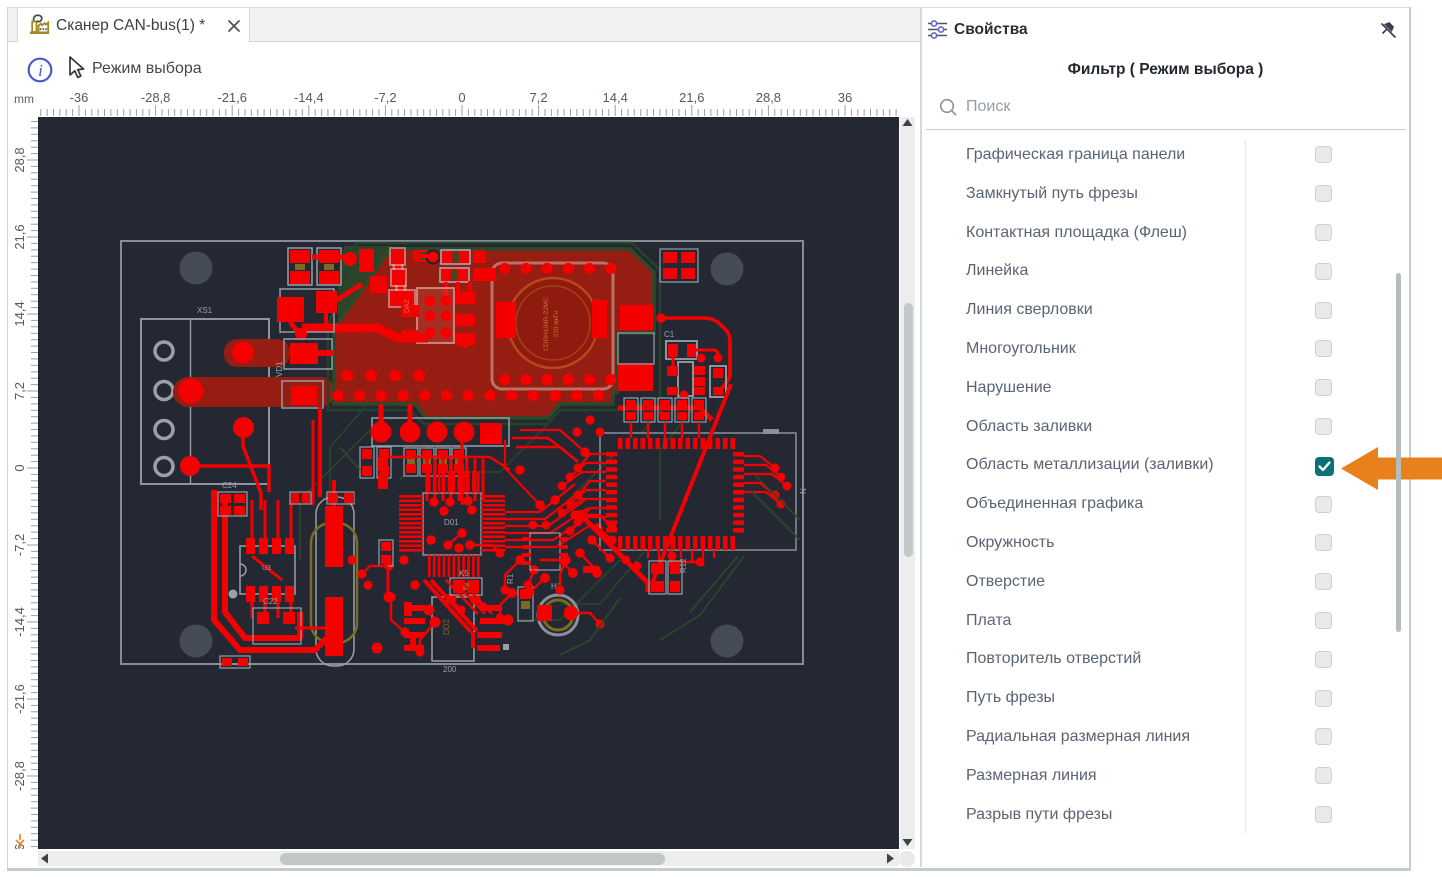 This screenshot has height=877, width=1442. What do you see at coordinates (546, 324) in the screenshot?
I see `svg-text: CDRH104R-22MC` at bounding box center [546, 324].